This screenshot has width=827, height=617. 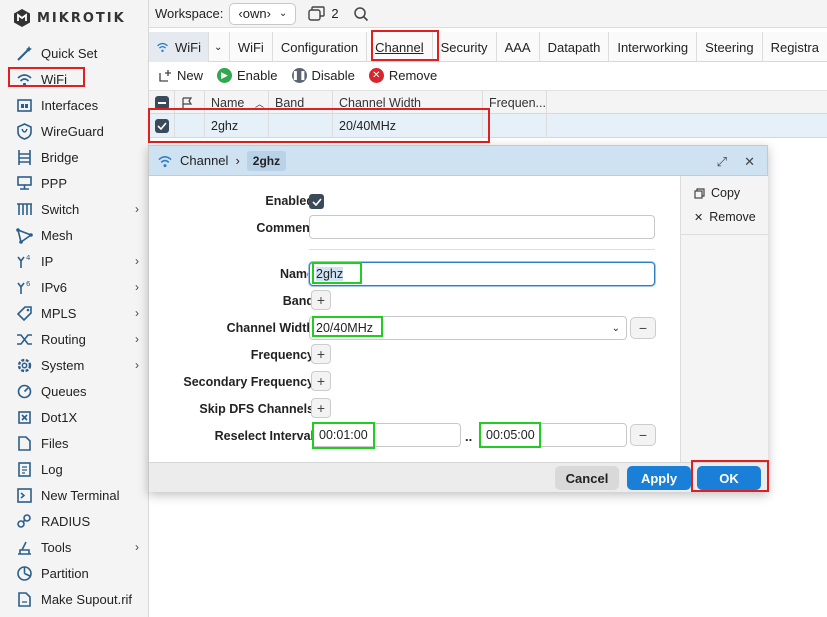 I want to click on name-value: 2ghz, so click(x=330, y=274).